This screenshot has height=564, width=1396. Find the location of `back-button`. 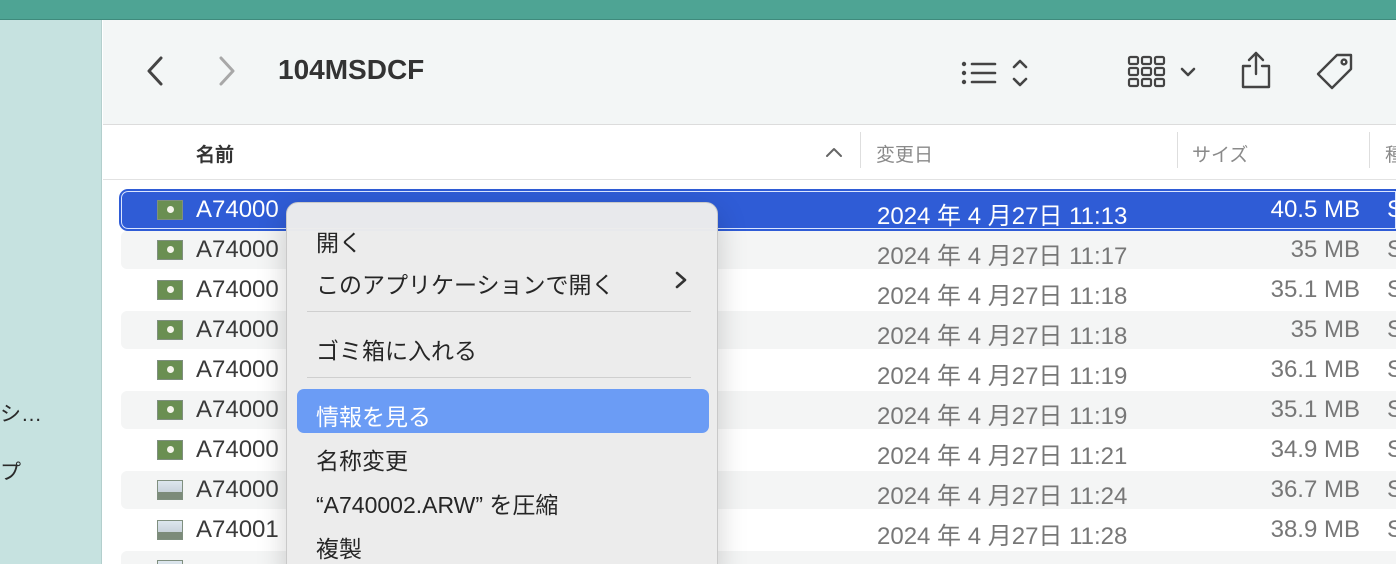

back-button is located at coordinates (155, 71).